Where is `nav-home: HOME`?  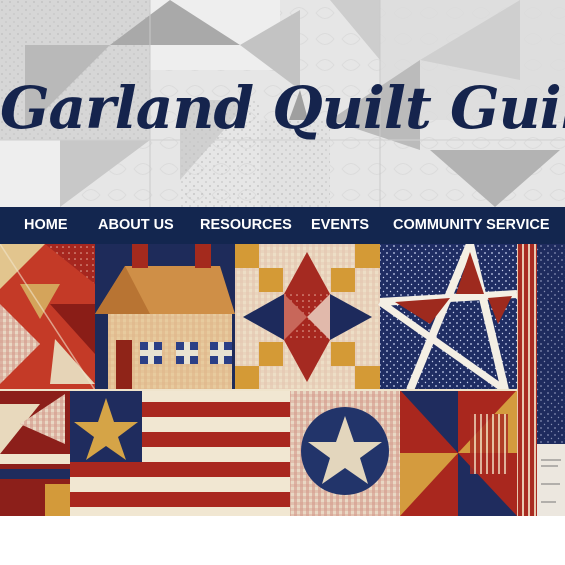 nav-home: HOME is located at coordinates (46, 225).